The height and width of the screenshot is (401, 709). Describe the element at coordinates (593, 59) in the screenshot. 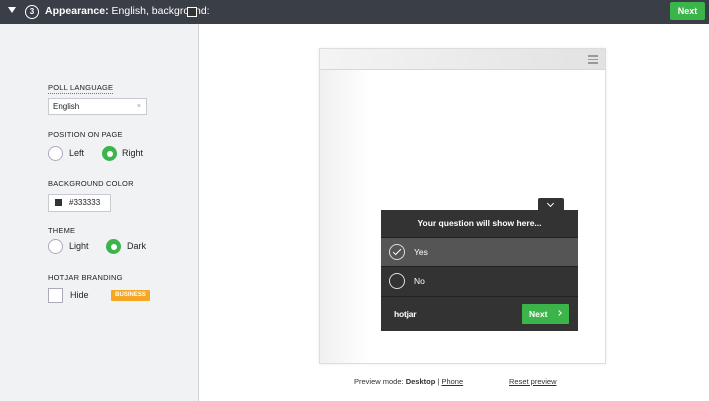

I see `menu-icon` at that location.